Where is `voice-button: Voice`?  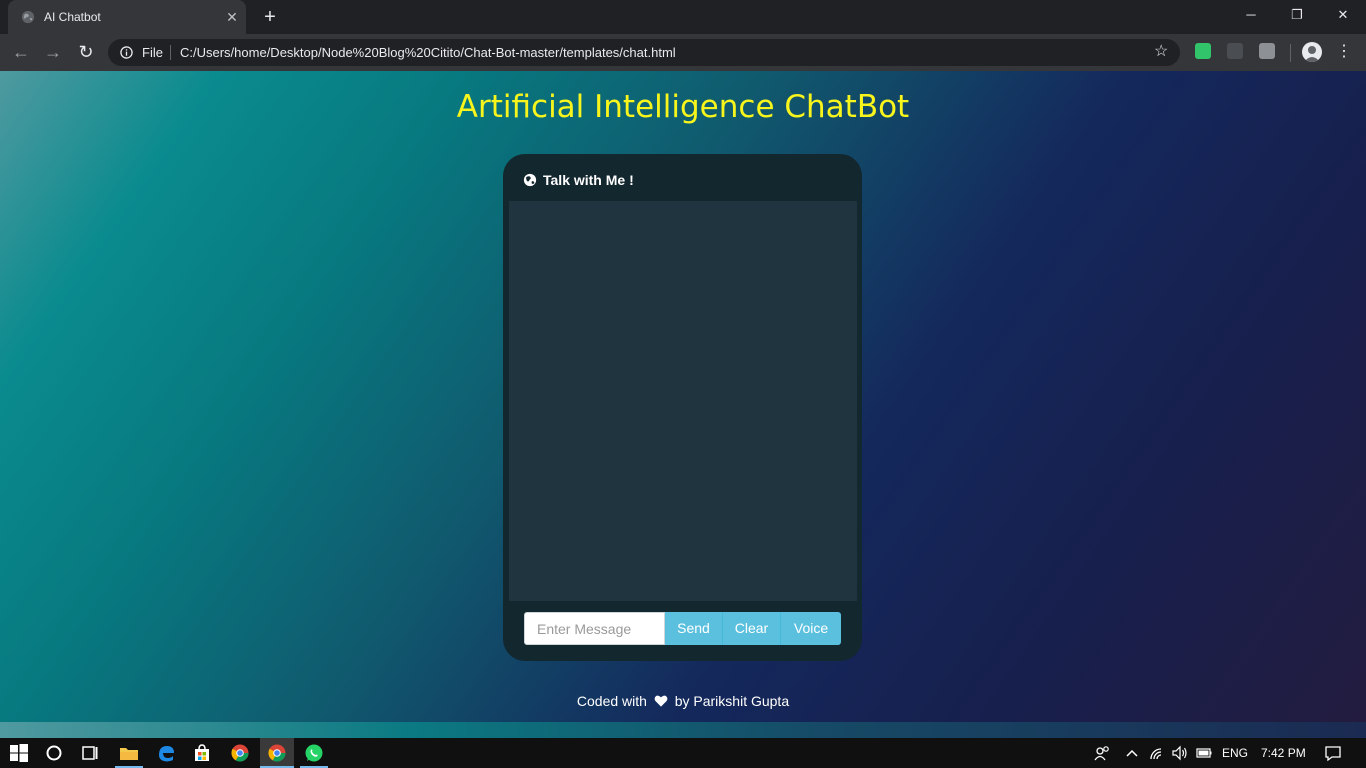
voice-button: Voice is located at coordinates (811, 628).